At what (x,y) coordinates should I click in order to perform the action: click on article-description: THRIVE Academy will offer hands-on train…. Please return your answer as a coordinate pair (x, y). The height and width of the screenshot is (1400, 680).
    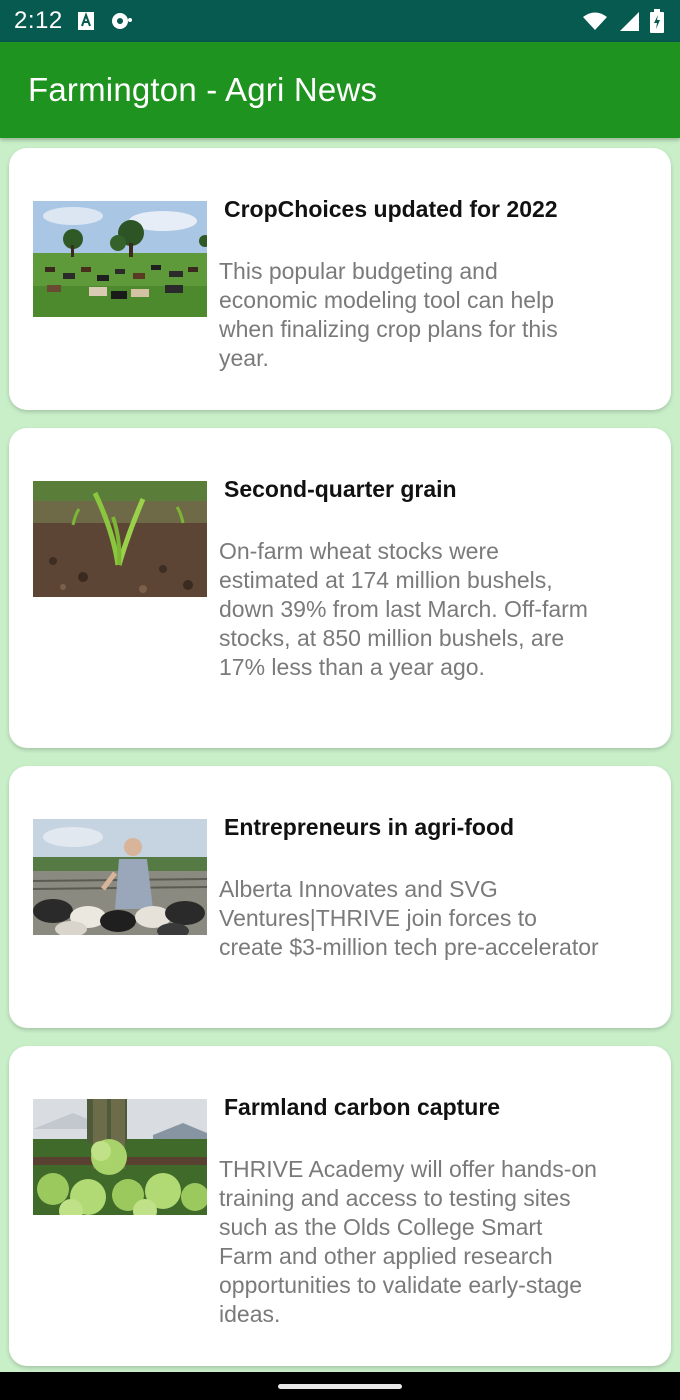
    Looking at the image, I should click on (408, 1241).